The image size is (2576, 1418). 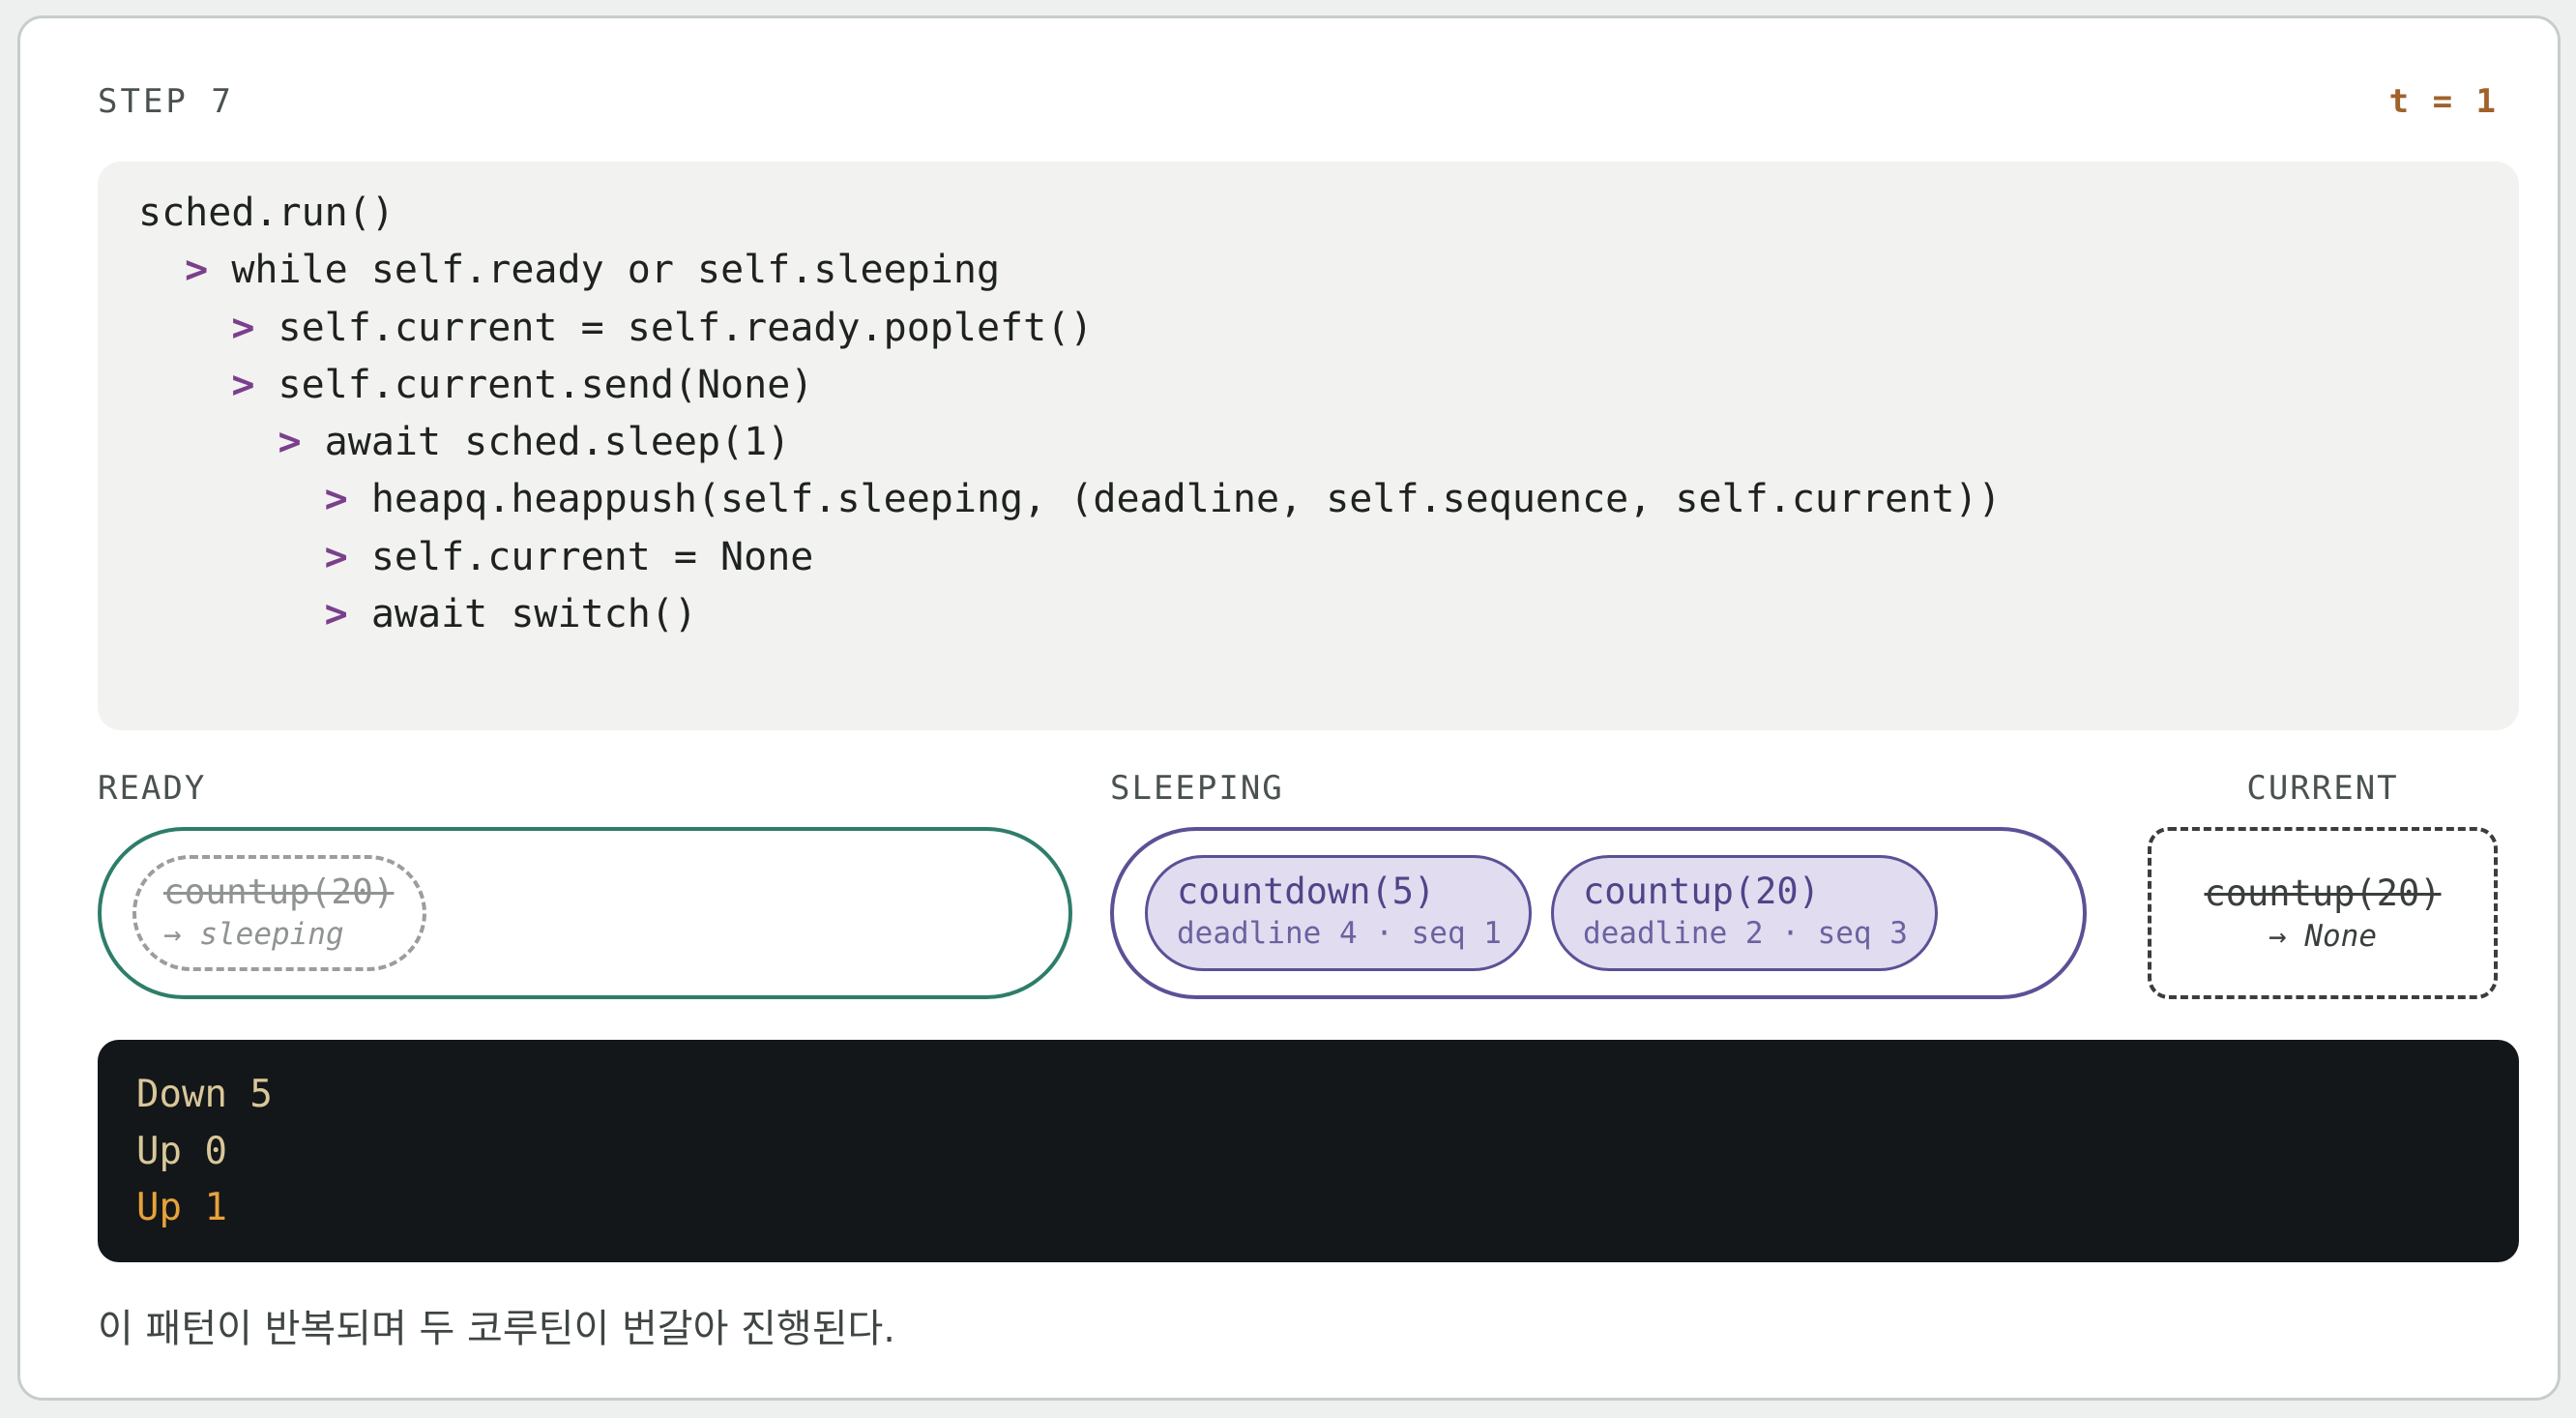 What do you see at coordinates (181, 1208) in the screenshot?
I see `output-line: Up 1` at bounding box center [181, 1208].